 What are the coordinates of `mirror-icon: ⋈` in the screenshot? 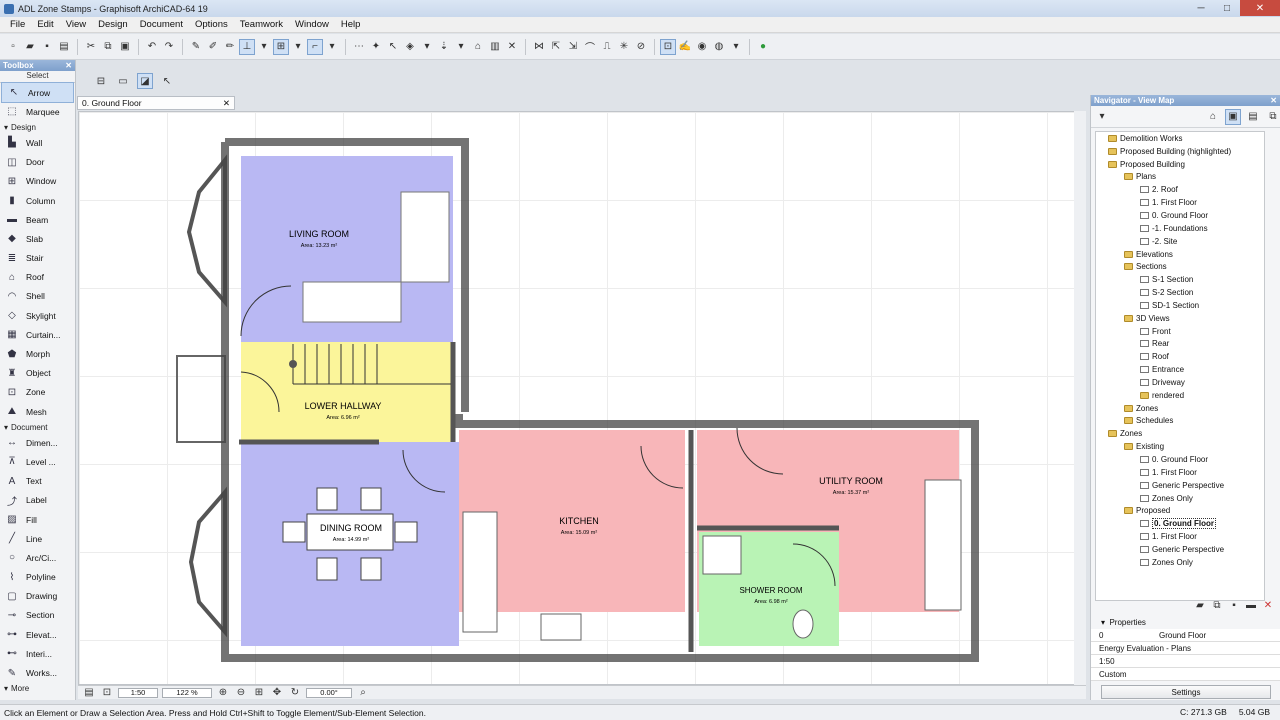 It's located at (539, 47).